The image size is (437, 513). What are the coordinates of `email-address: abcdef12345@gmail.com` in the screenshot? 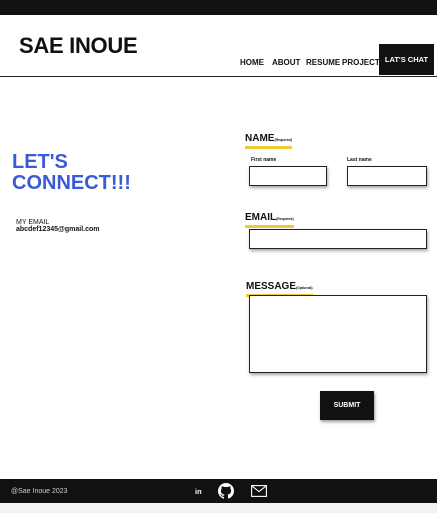 It's located at (58, 229).